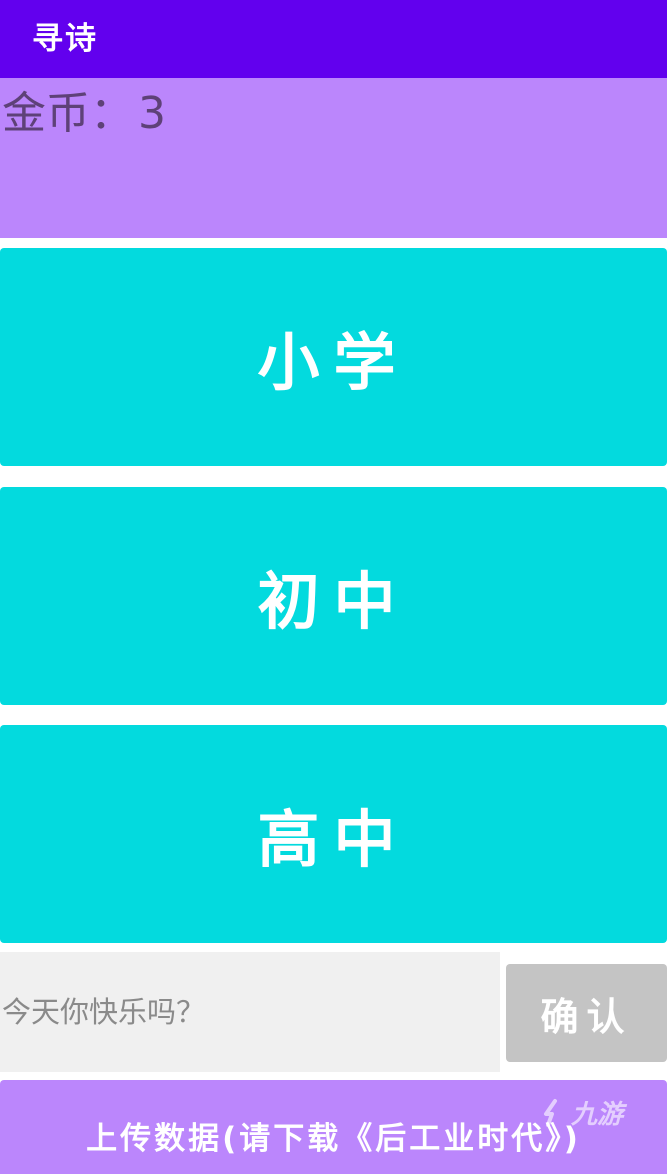 This screenshot has height=1174, width=667. Describe the element at coordinates (586, 1016) in the screenshot. I see `confirm-label: 确认` at that location.